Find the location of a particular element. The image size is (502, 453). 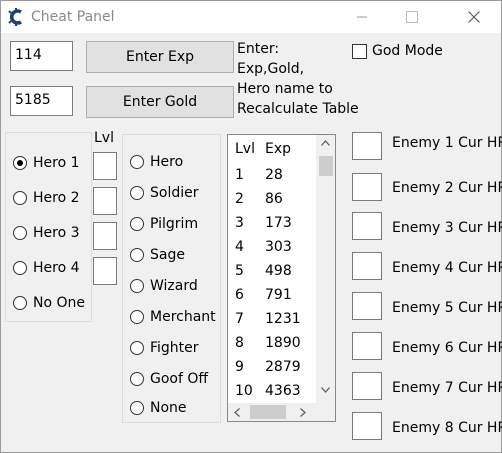

instruction-line-1: Enter: is located at coordinates (258, 49).